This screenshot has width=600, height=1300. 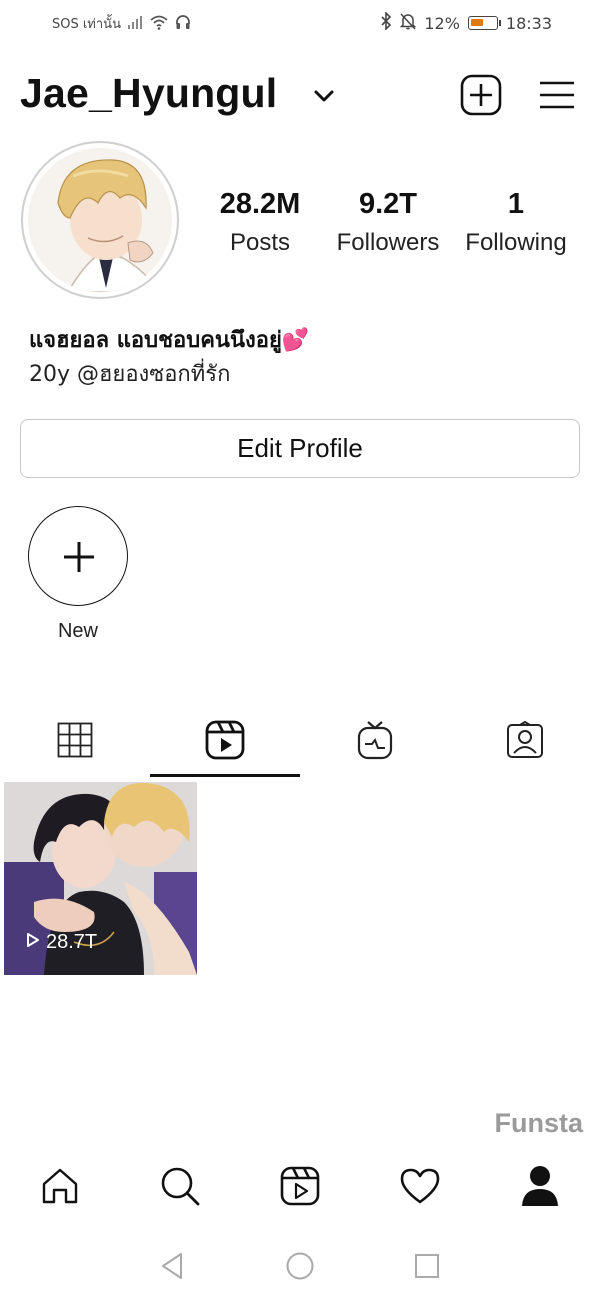 I want to click on followers-label: Followers, so click(x=388, y=242).